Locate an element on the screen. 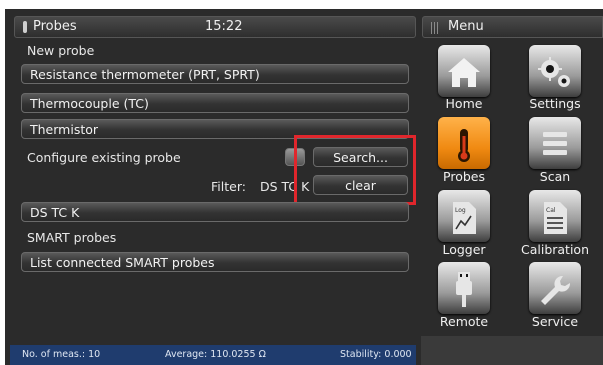 This screenshot has height=365, width=603. highlight-box is located at coordinates (355, 170).